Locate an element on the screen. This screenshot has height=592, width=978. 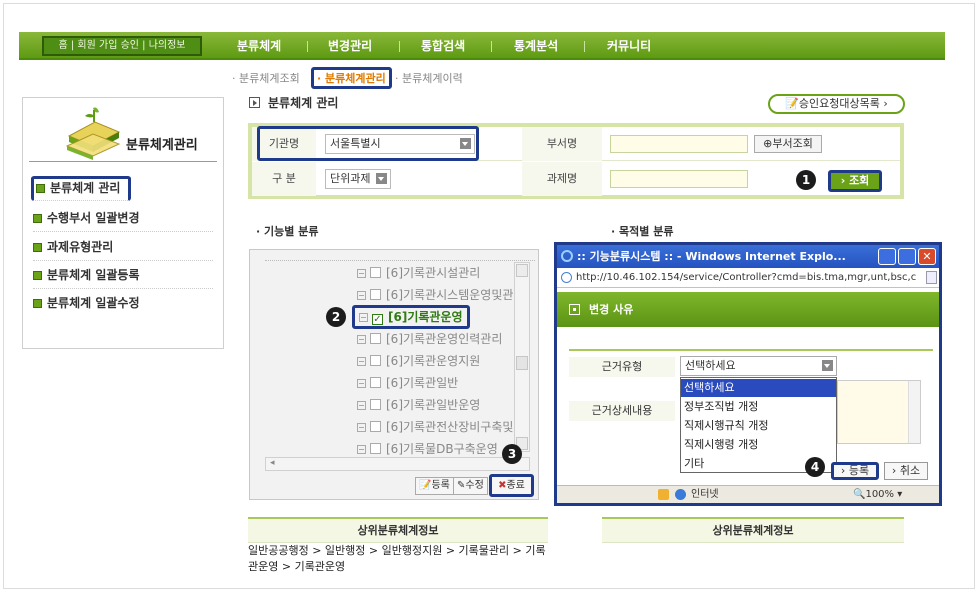
task-name-input is located at coordinates (679, 179).